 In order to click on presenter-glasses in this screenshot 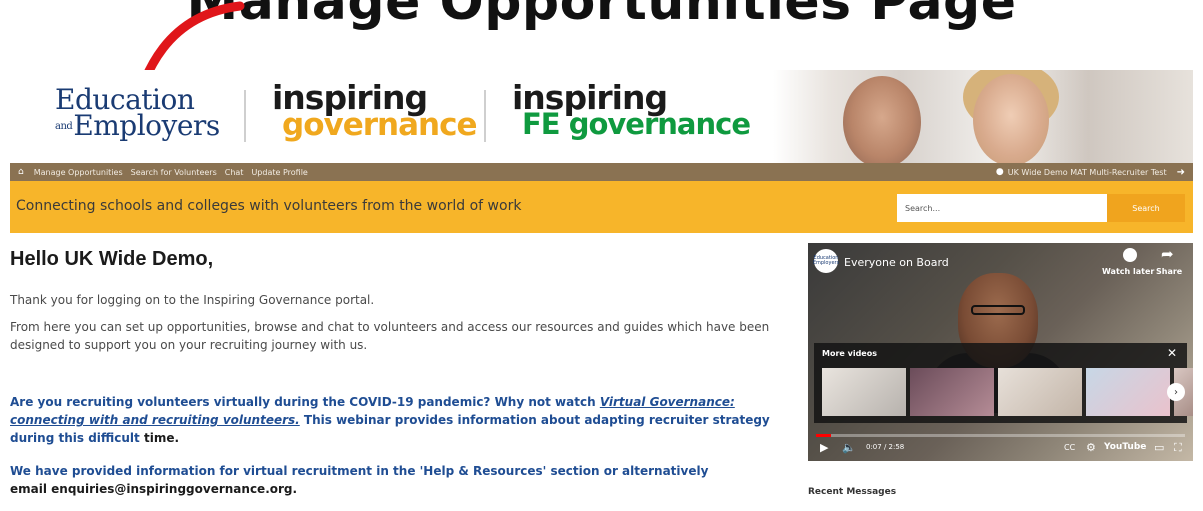, I will do `click(998, 310)`.